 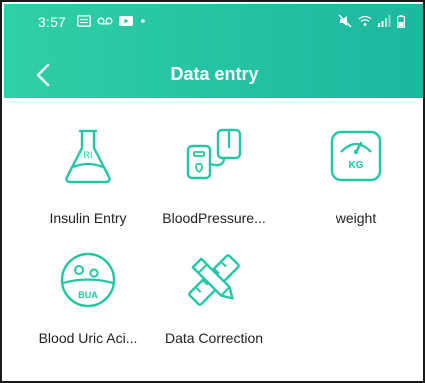 I want to click on flask-icon-text: RI, so click(x=88, y=155).